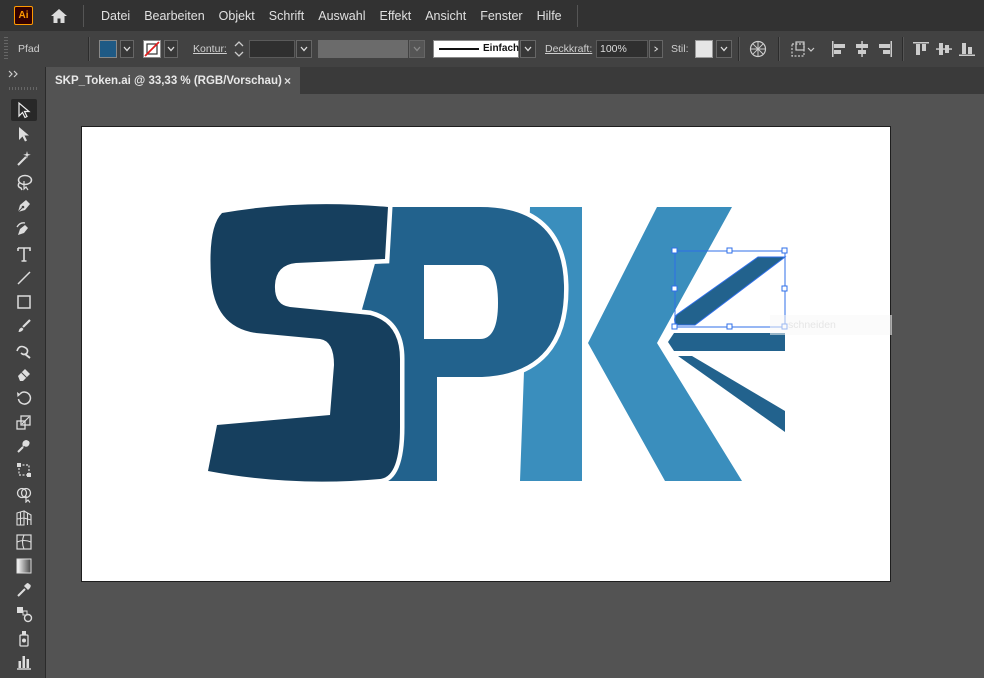 This screenshot has height=678, width=984. Describe the element at coordinates (758, 49) in the screenshot. I see `recolor-artwork-icon` at that location.